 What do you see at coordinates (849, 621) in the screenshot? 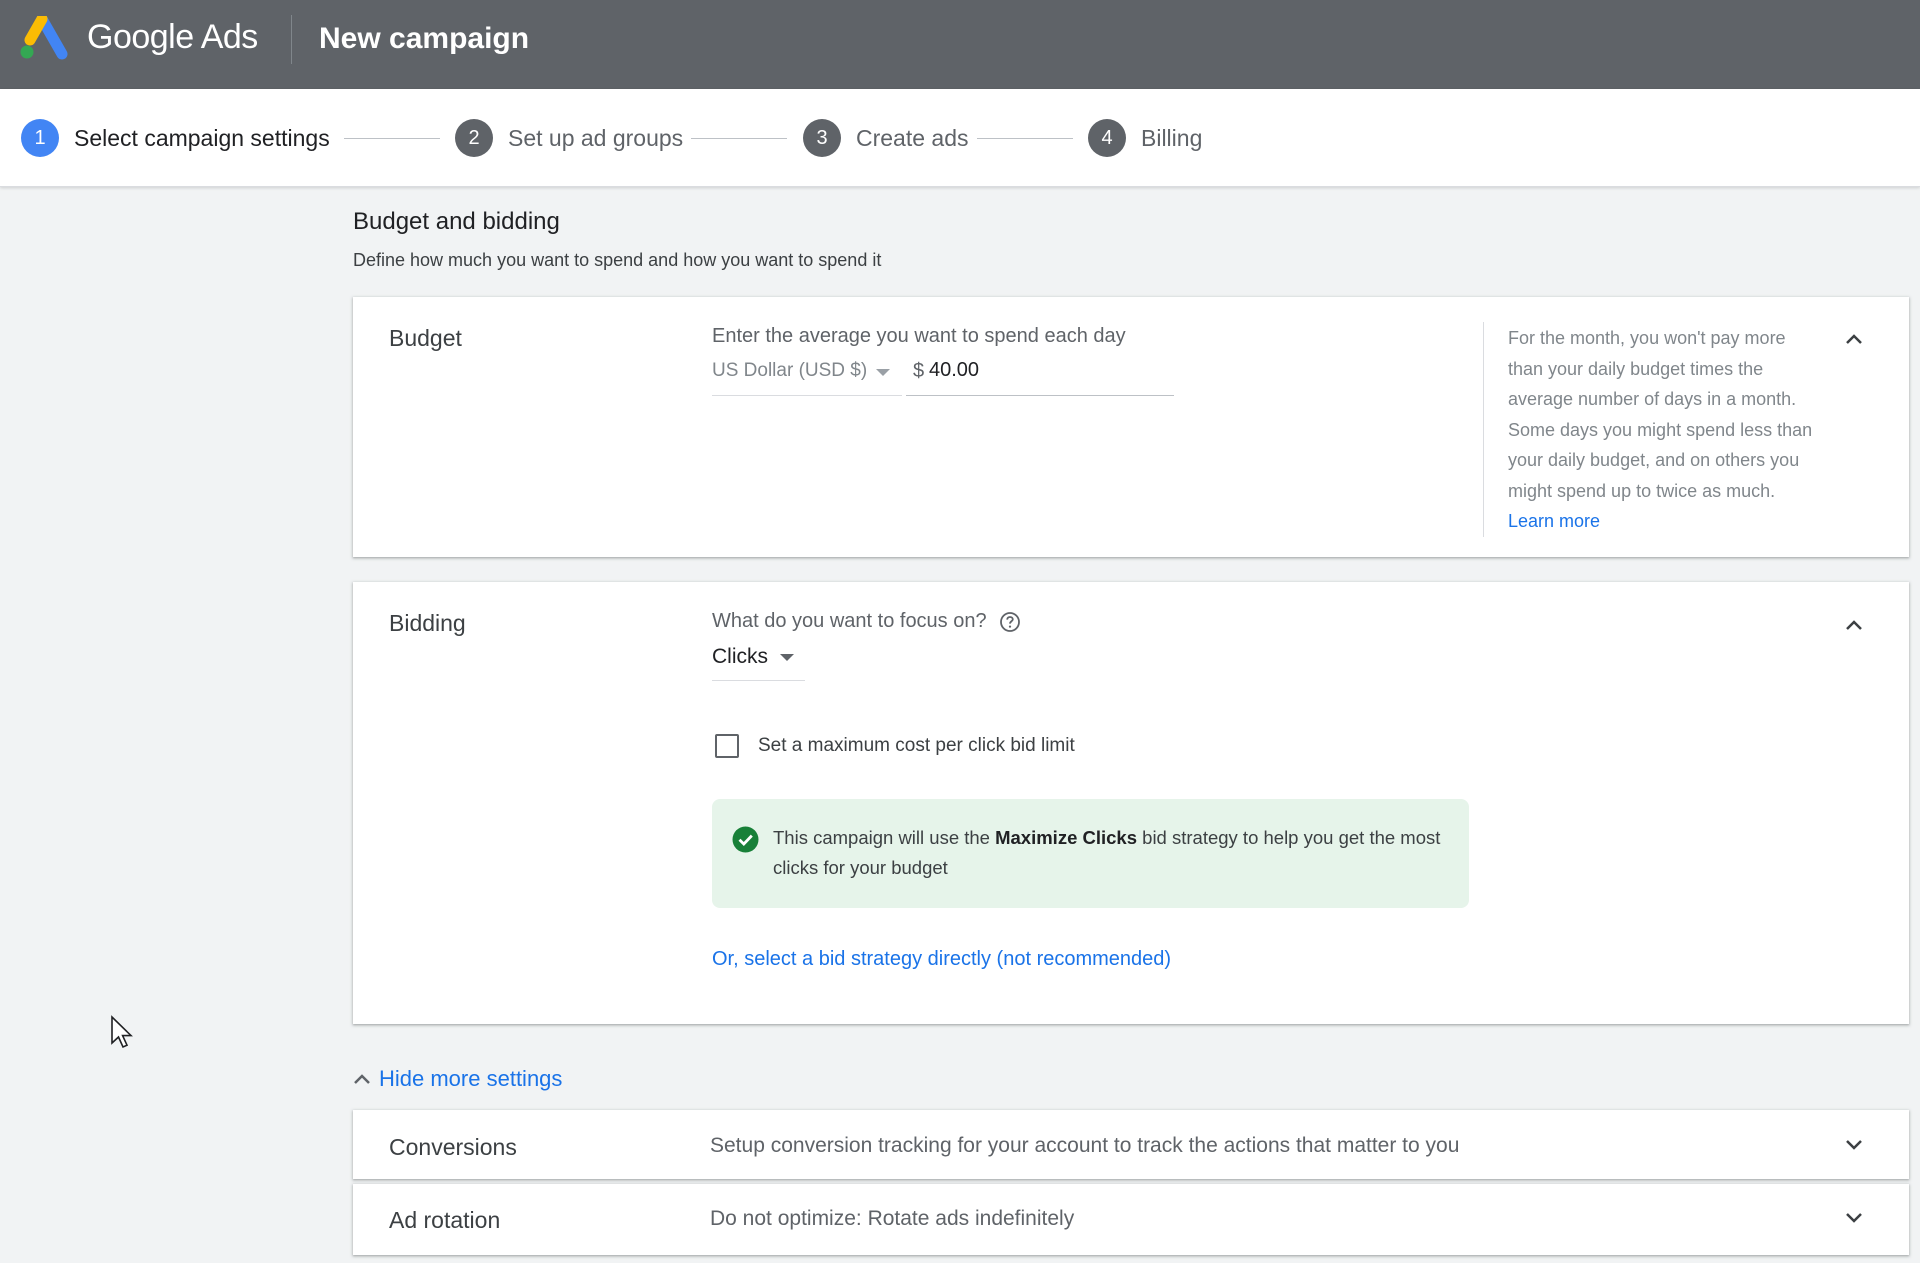
I see `focus-question-text: What do you want to focus on?` at bounding box center [849, 621].